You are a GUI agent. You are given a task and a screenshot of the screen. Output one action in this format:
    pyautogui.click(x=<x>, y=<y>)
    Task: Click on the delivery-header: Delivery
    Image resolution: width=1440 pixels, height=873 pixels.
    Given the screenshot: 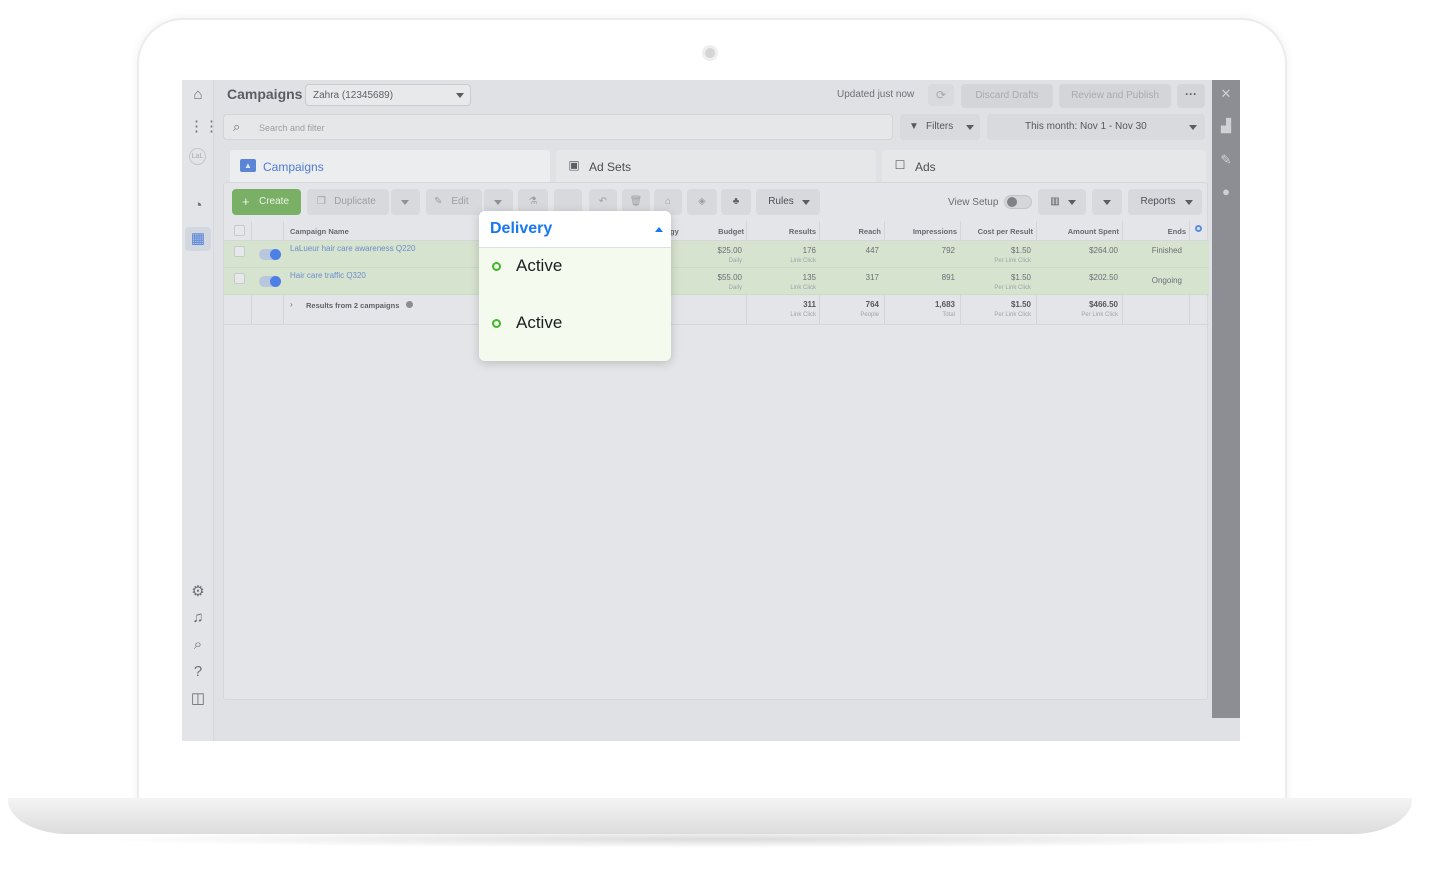 What is the action you would take?
    pyautogui.click(x=575, y=229)
    